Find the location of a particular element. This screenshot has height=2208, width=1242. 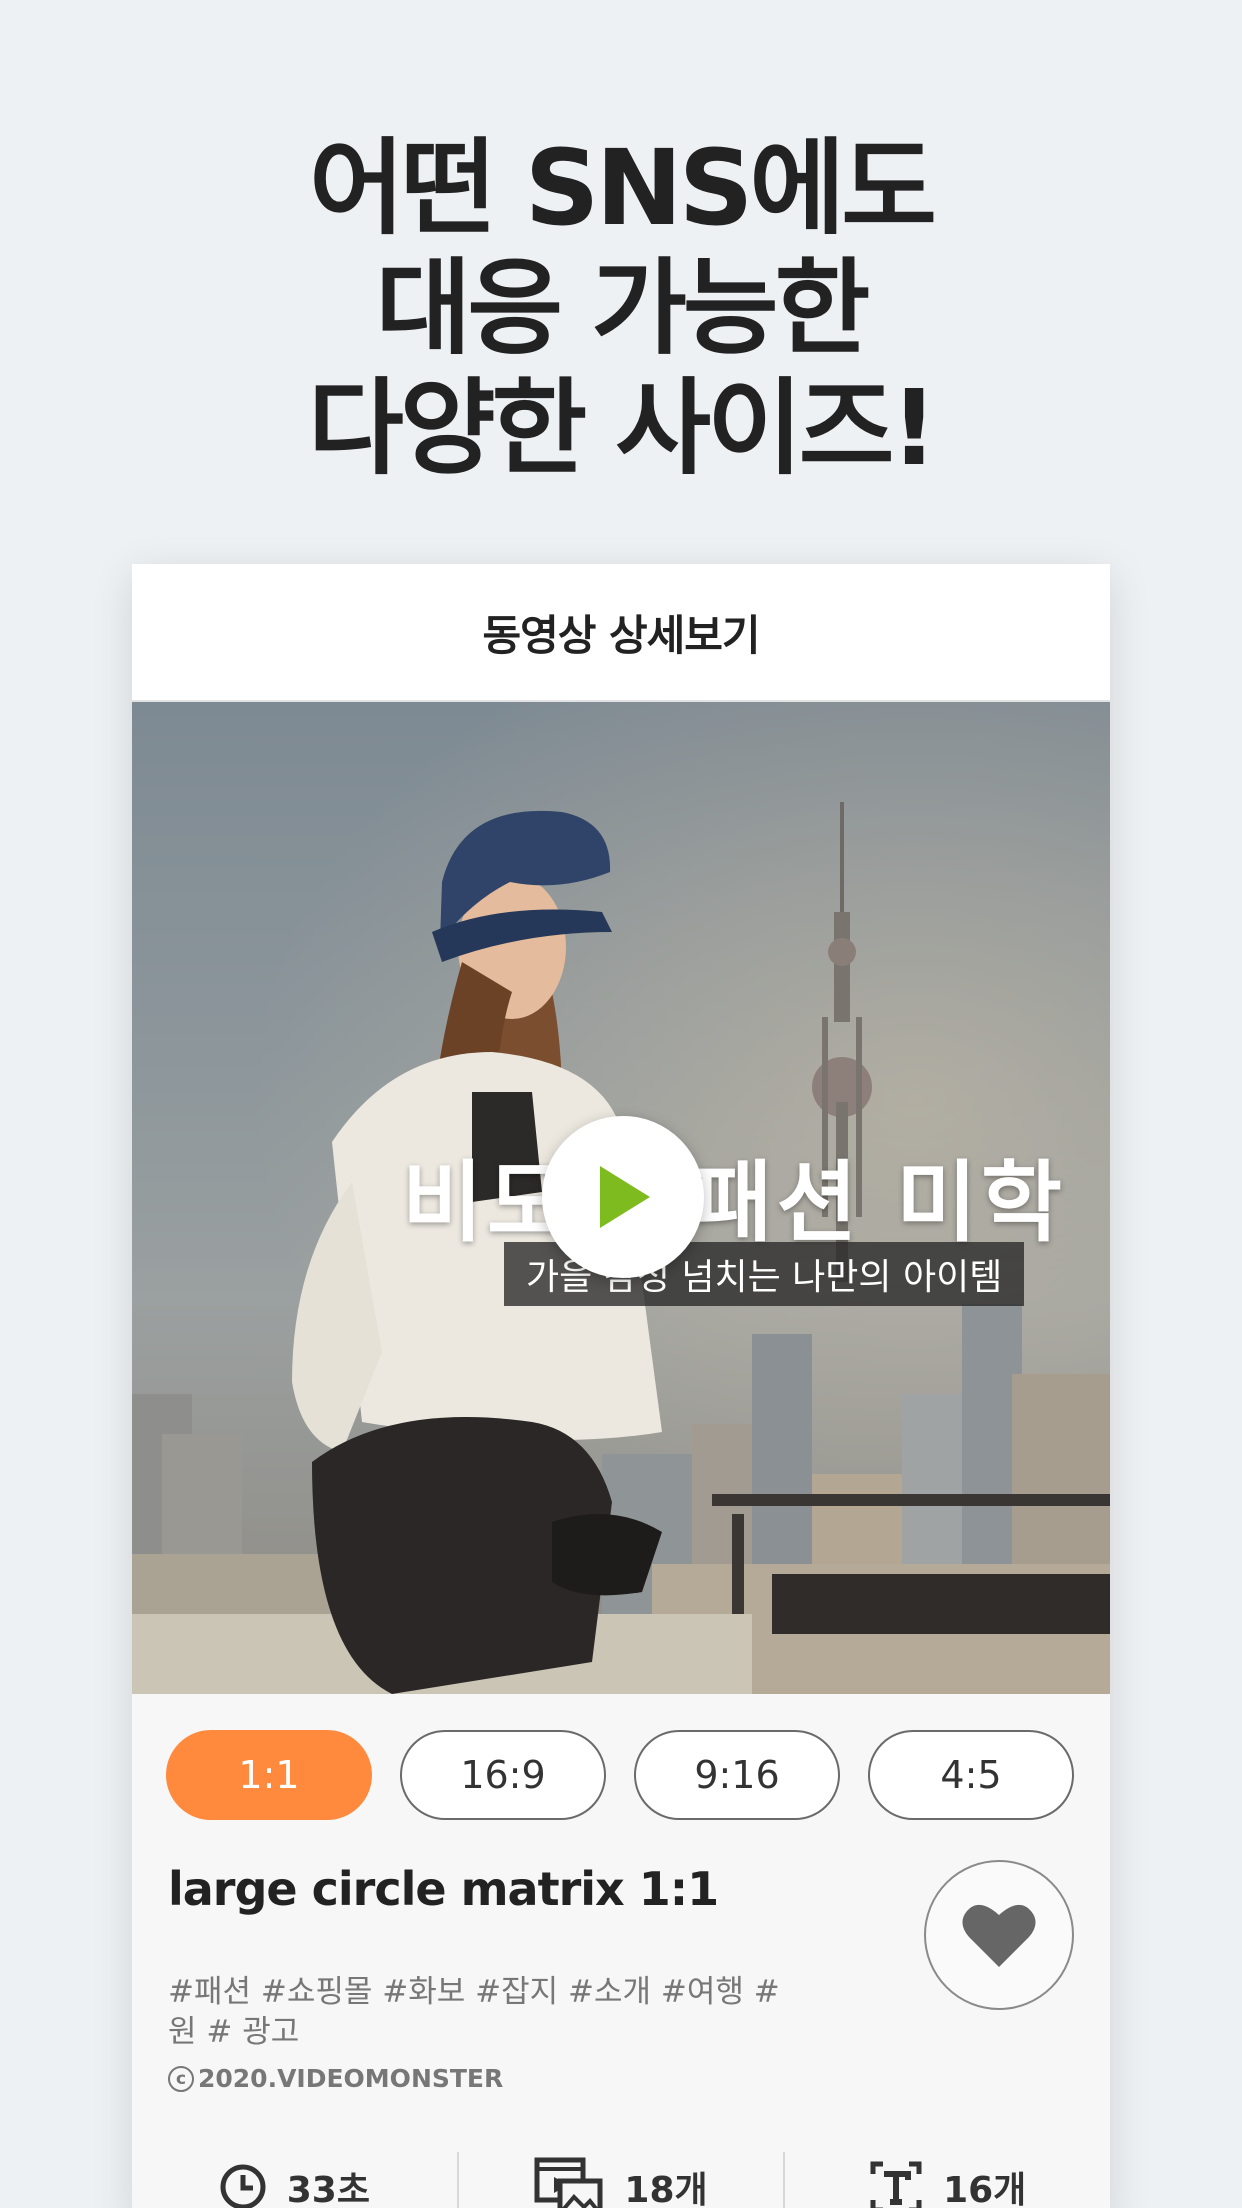

headline-line-3: 다양한 사이즈! is located at coordinates (623, 428).